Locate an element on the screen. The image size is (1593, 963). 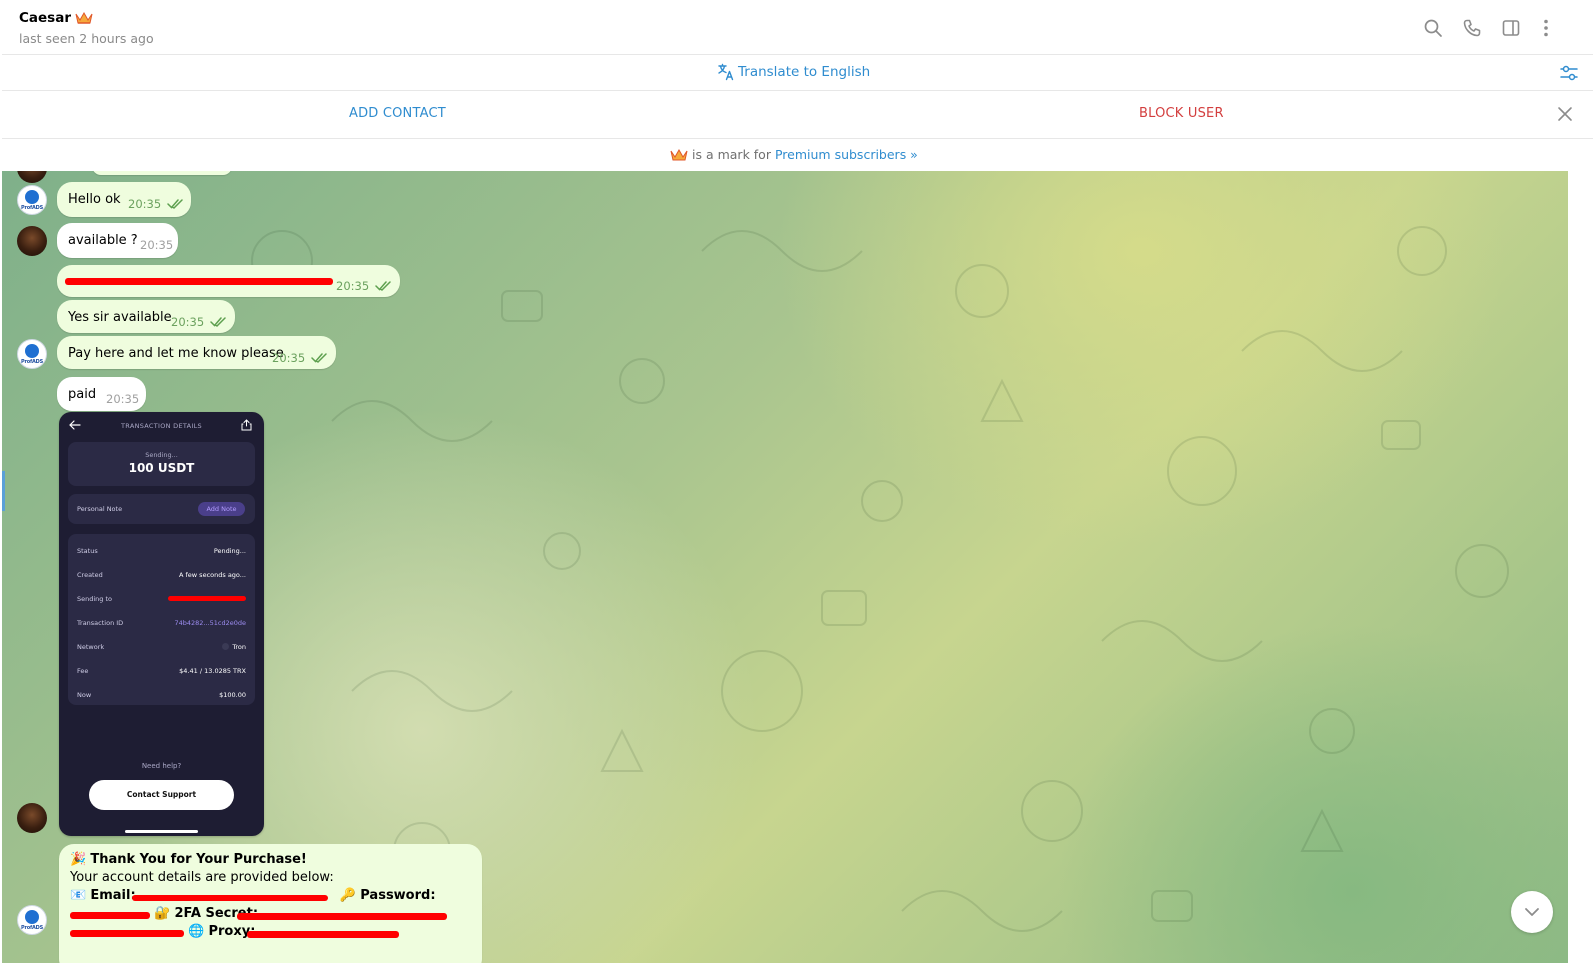
scroll-down-button is located at coordinates (1532, 912).